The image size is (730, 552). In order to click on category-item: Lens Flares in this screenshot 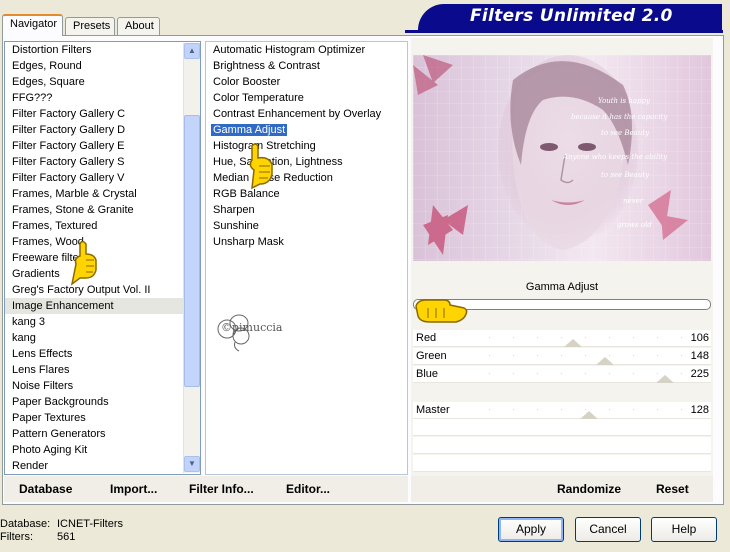, I will do `click(102, 370)`.